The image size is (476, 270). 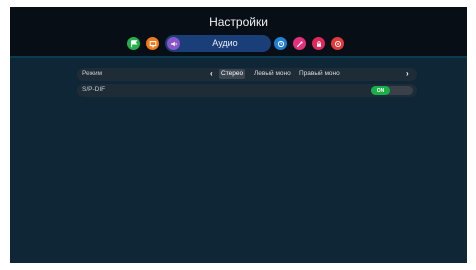 What do you see at coordinates (94, 89) in the screenshot?
I see `spdif-label: S/P-DIF` at bounding box center [94, 89].